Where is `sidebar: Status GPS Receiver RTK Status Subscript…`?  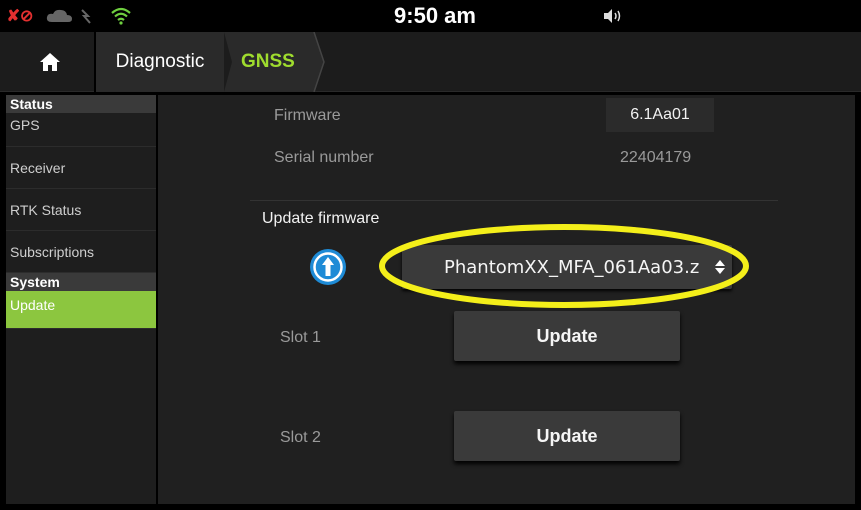
sidebar: Status GPS Receiver RTK Status Subscript… is located at coordinates (81, 299).